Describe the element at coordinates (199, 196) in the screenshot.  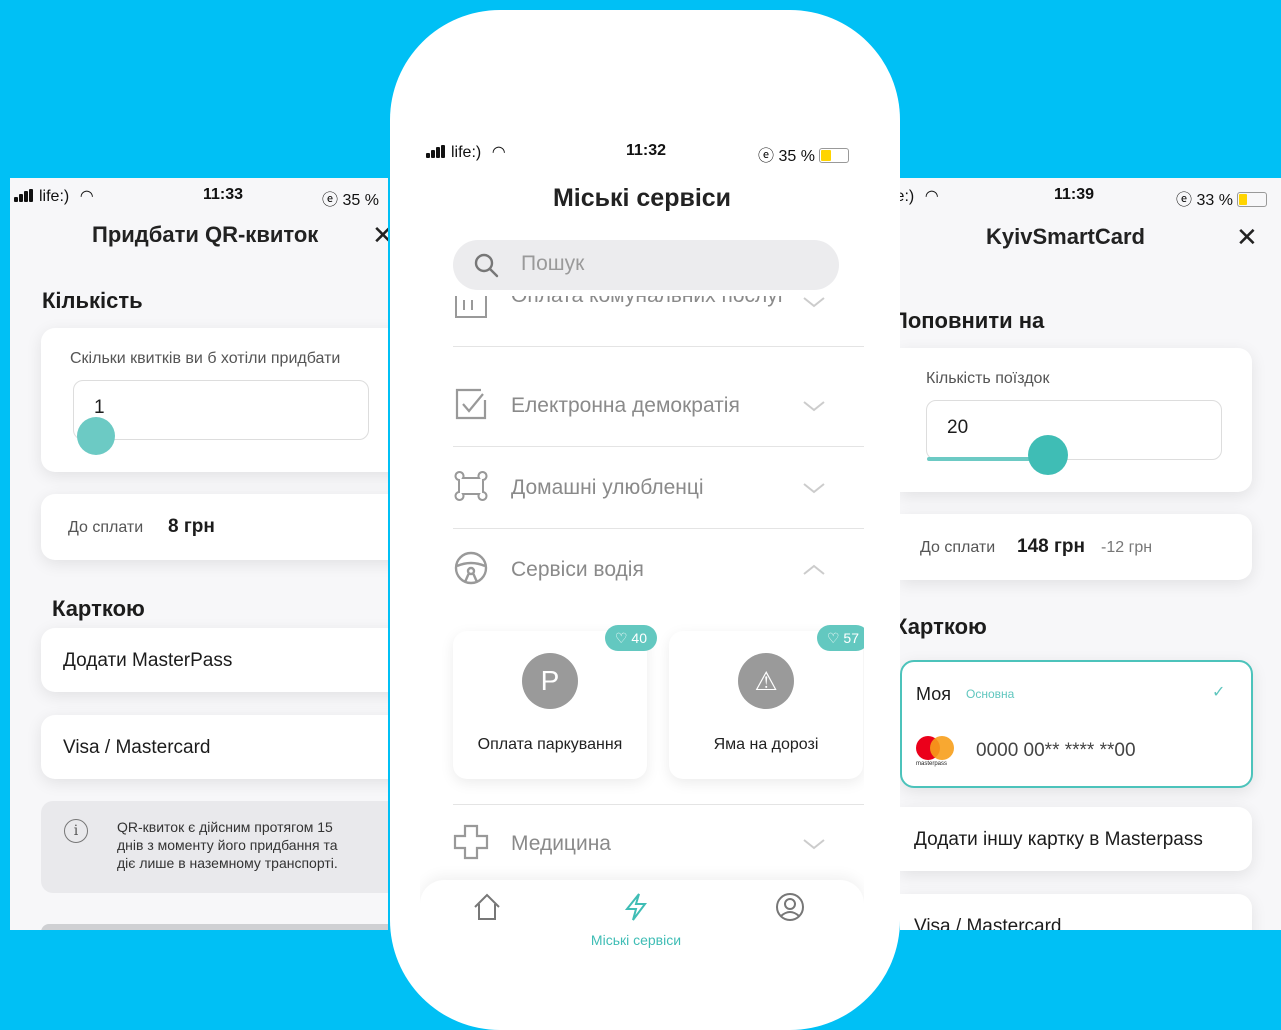
I see `status-bar: life:) ◠ 11:33 ⓔ 35 %` at that location.